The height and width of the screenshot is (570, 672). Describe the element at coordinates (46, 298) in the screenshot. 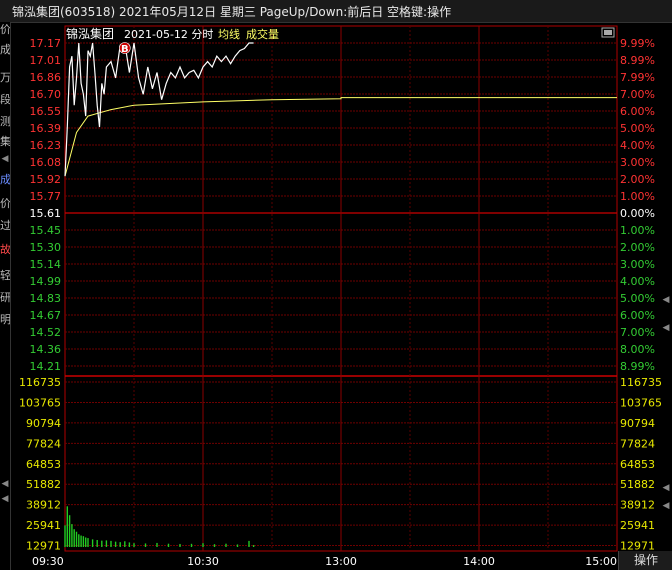

I see `price-tick-label: 14.83` at that location.